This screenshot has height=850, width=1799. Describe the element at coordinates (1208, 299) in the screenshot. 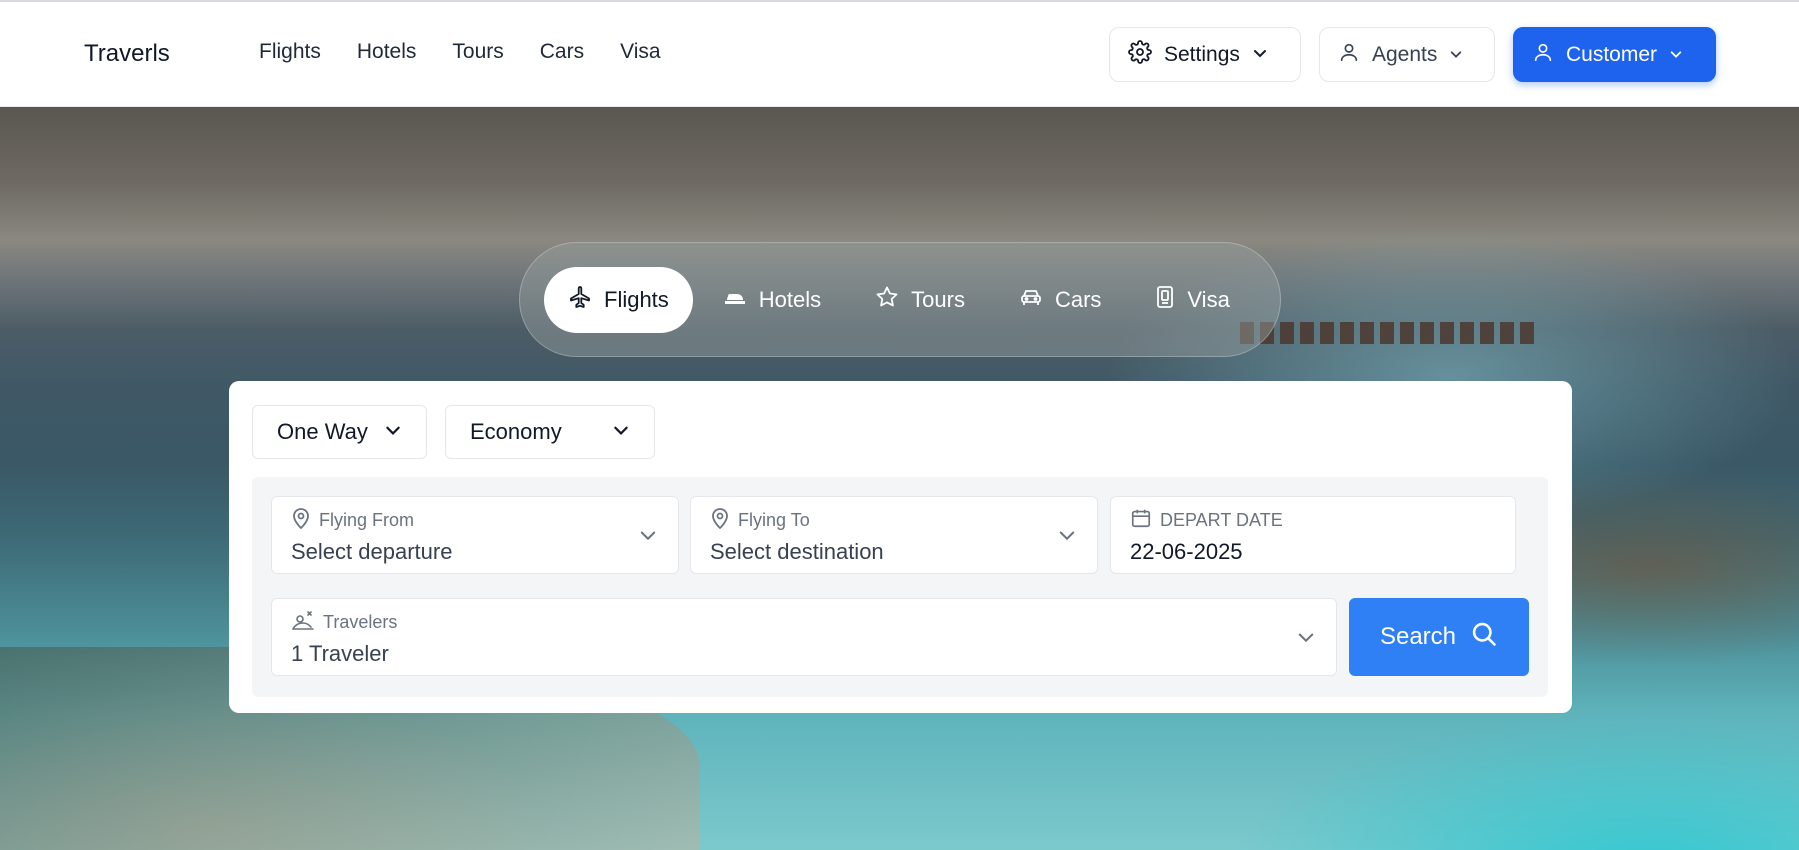

I see `tab-label: Visa` at that location.